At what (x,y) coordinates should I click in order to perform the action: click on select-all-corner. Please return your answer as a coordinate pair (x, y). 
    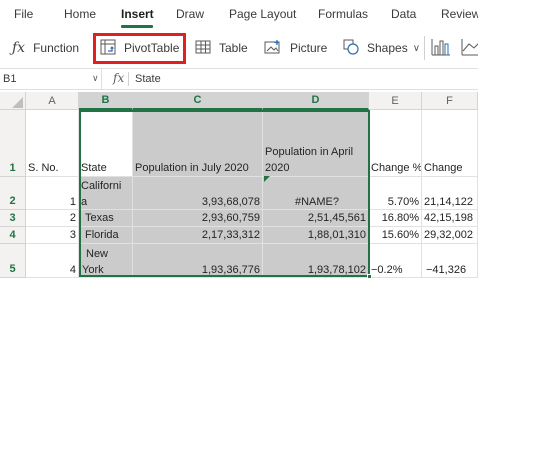
    Looking at the image, I should click on (13, 101).